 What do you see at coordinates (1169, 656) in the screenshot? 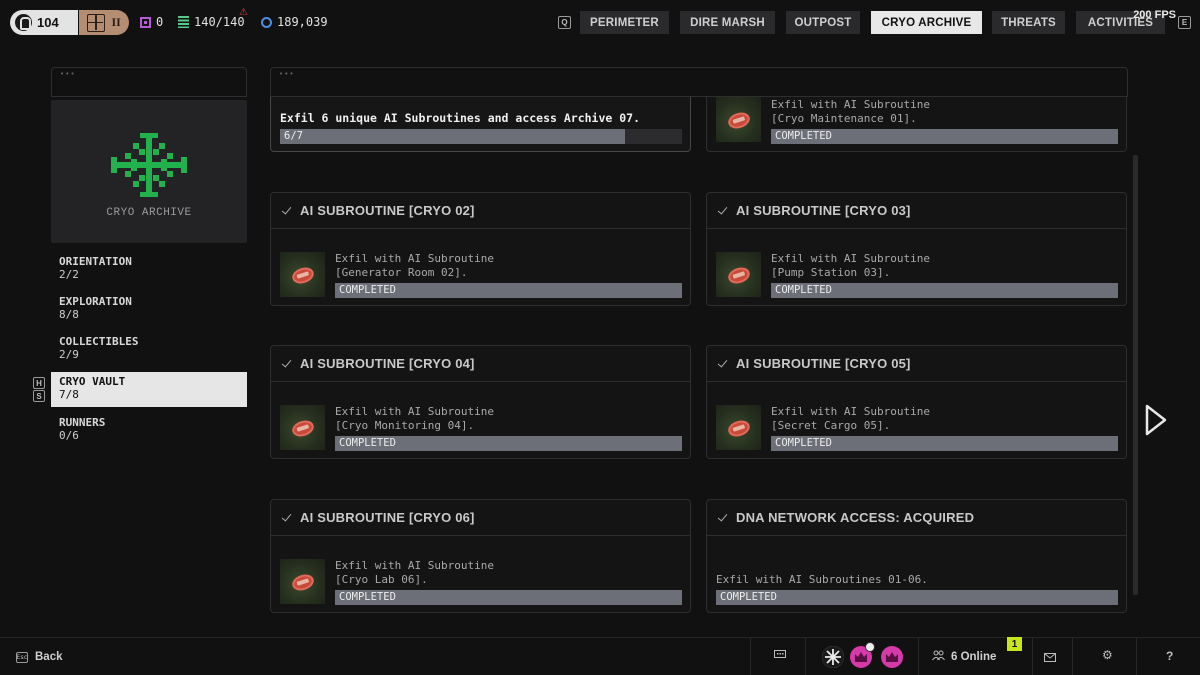
I see `help-icon: ?` at bounding box center [1169, 656].